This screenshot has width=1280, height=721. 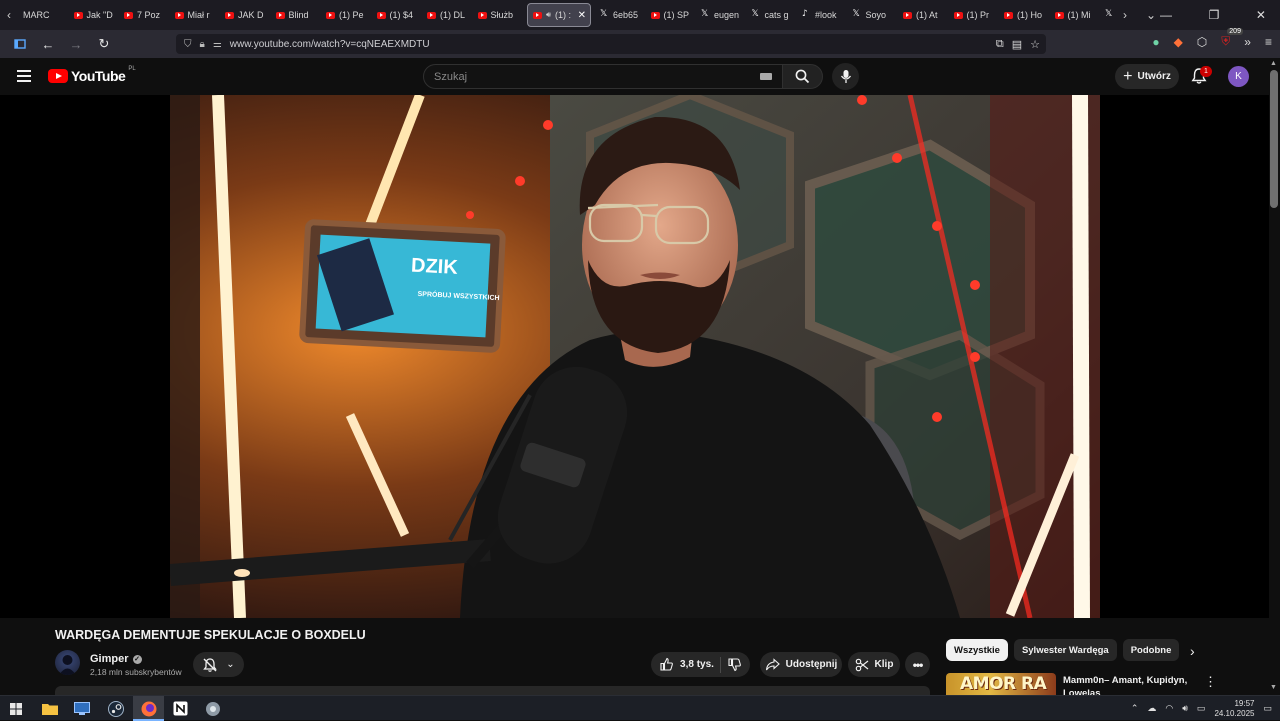 What do you see at coordinates (24, 76) in the screenshot?
I see `guide-menu-icon` at bounding box center [24, 76].